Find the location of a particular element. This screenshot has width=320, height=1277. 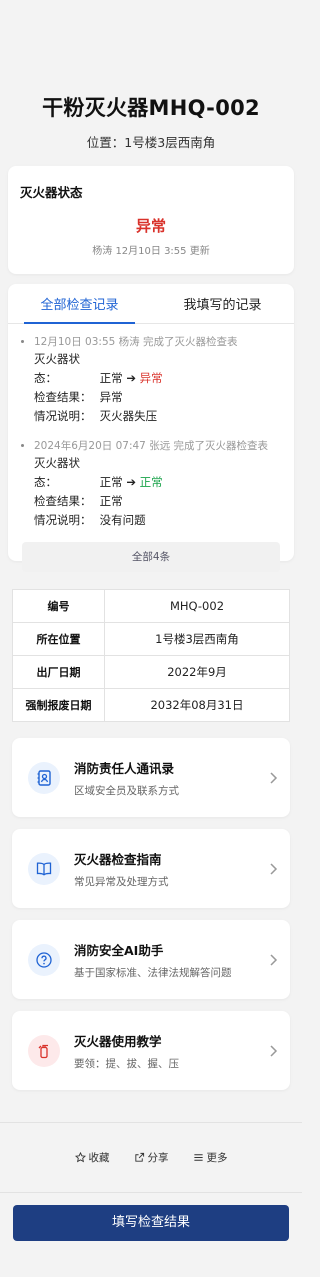

record-header: 12月10日 03:55 杨涛 完成了灭火器检查表 is located at coordinates (136, 342).